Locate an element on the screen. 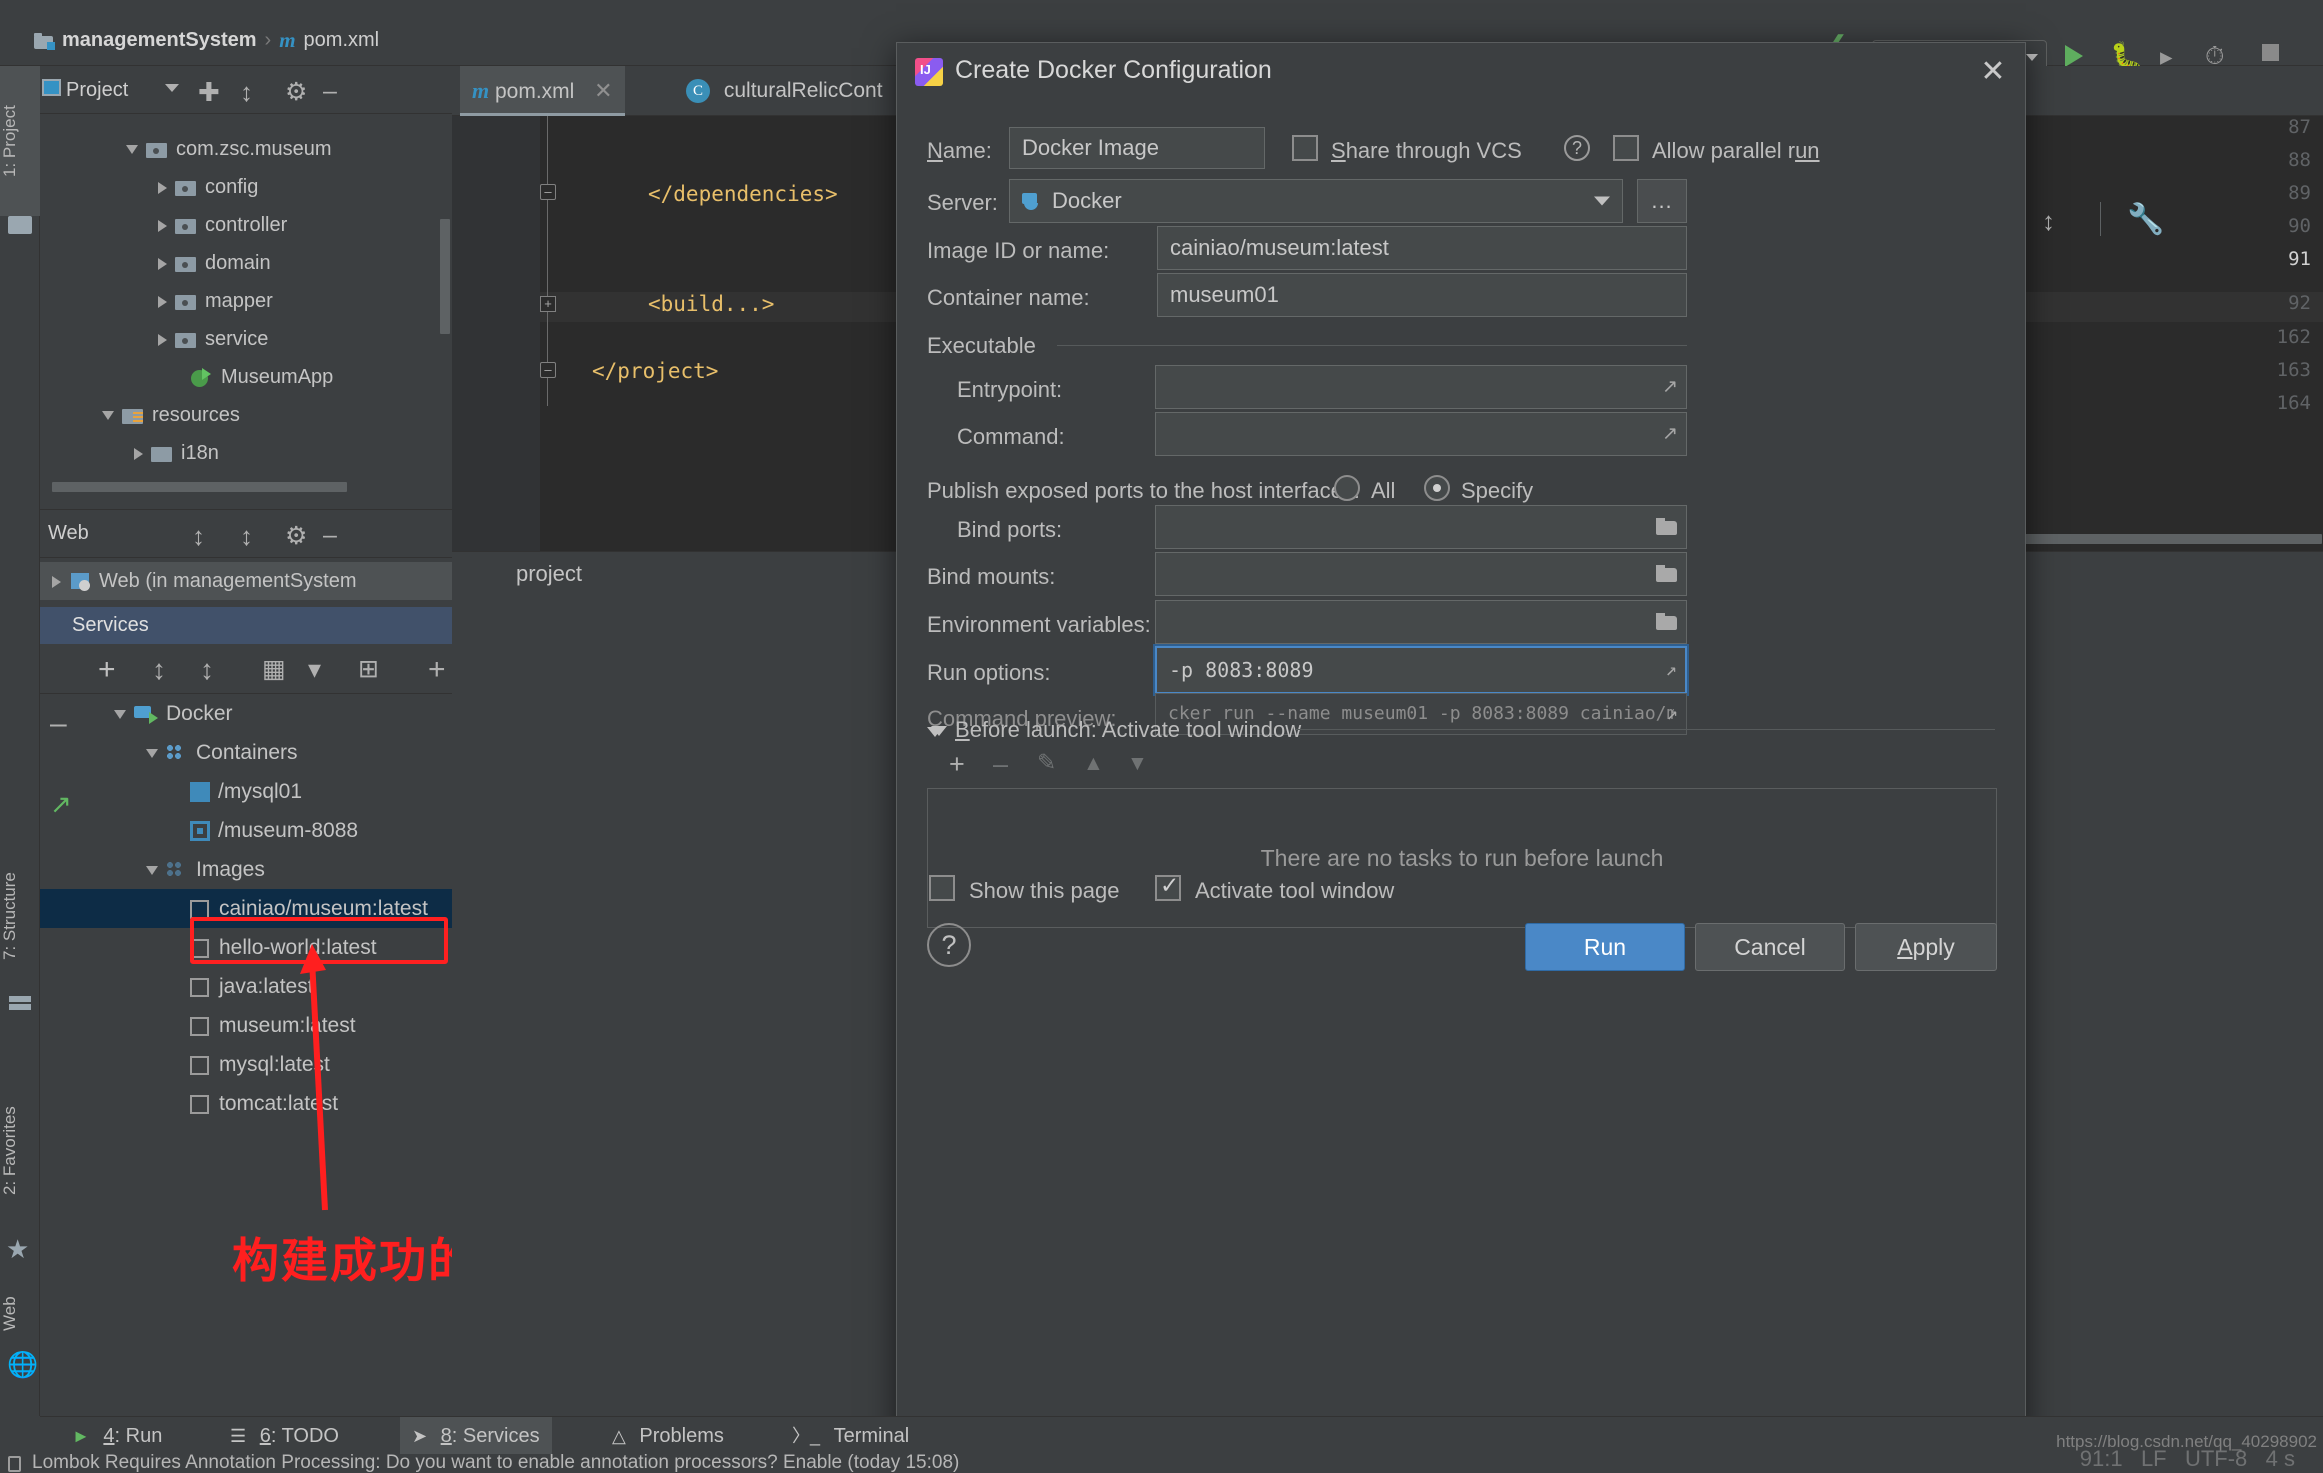 The width and height of the screenshot is (2323, 1473). server-combobox: Docker is located at coordinates (1316, 201).